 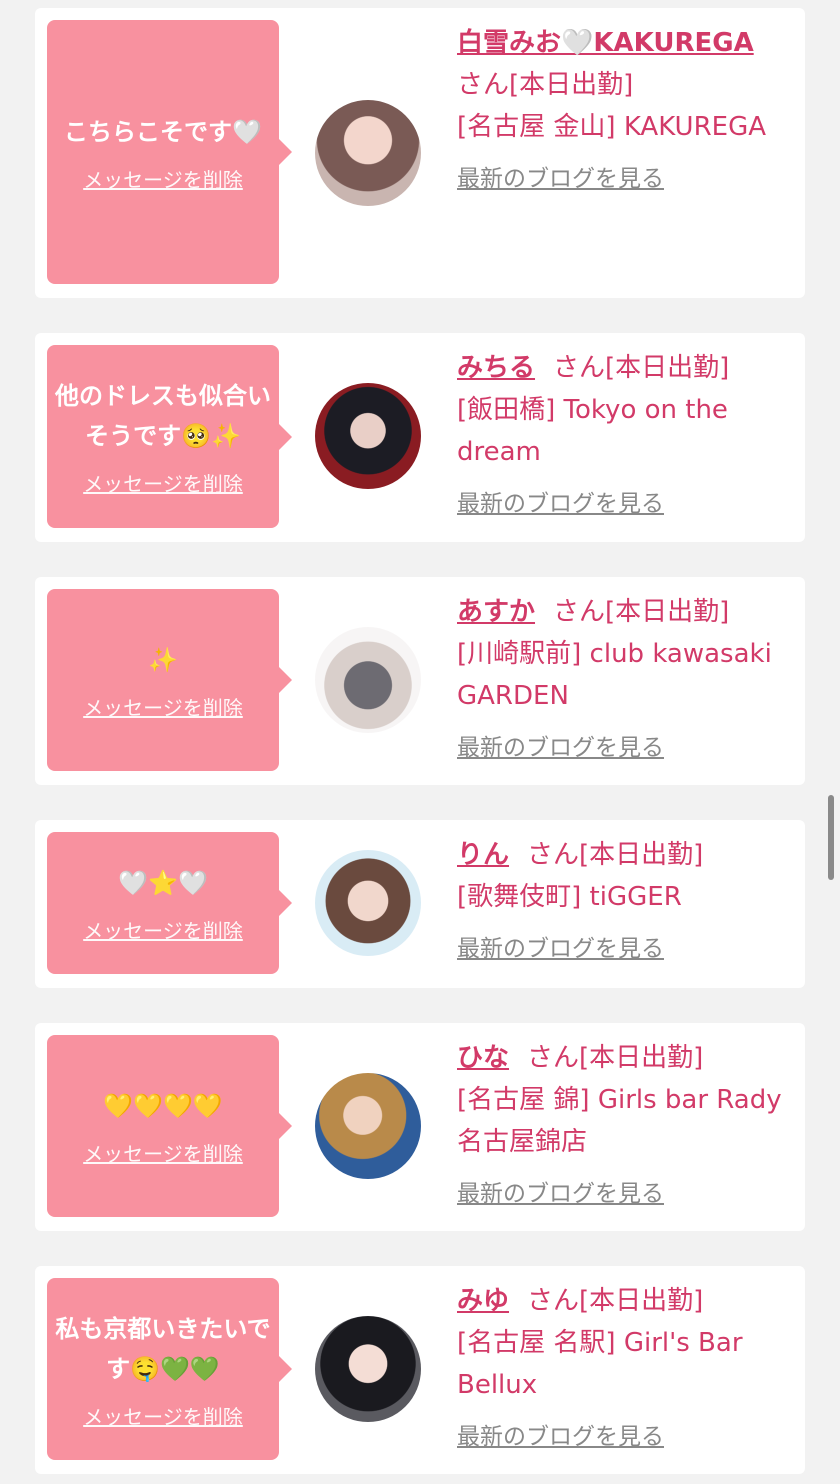 I want to click on message-bubble: 🤍⭐🤍 メッセージを削除, so click(x=169, y=903).